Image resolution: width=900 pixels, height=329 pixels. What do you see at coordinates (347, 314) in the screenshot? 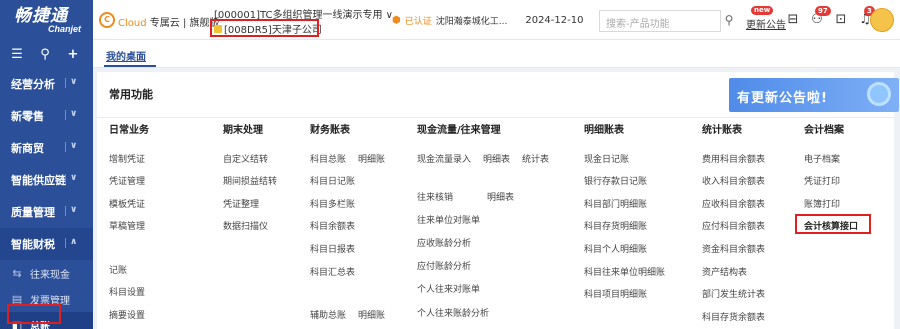
I see `link-aux-ledger: 辅助总账 明细账` at bounding box center [347, 314].